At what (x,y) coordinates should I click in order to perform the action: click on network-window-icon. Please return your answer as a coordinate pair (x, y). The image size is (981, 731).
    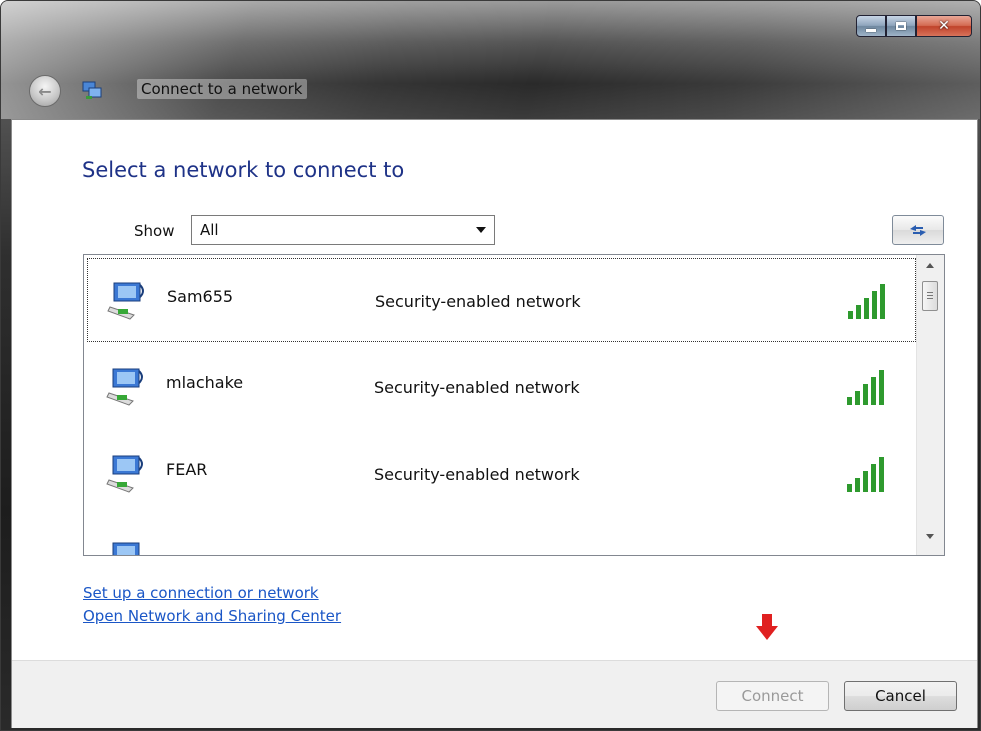
    Looking at the image, I should click on (92, 90).